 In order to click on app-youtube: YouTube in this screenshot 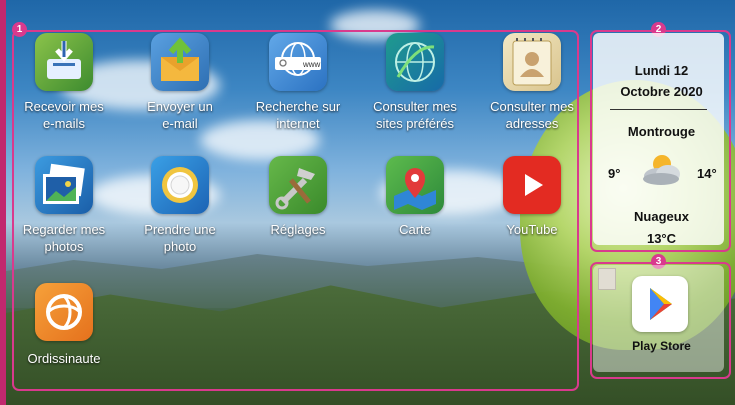, I will do `click(532, 197)`.